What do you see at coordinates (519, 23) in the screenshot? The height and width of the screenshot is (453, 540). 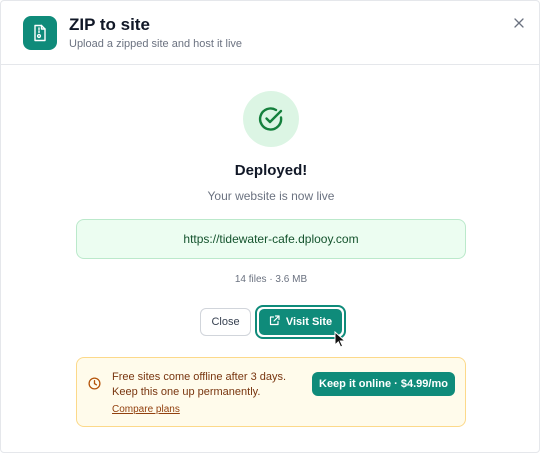 I see `close-icon` at bounding box center [519, 23].